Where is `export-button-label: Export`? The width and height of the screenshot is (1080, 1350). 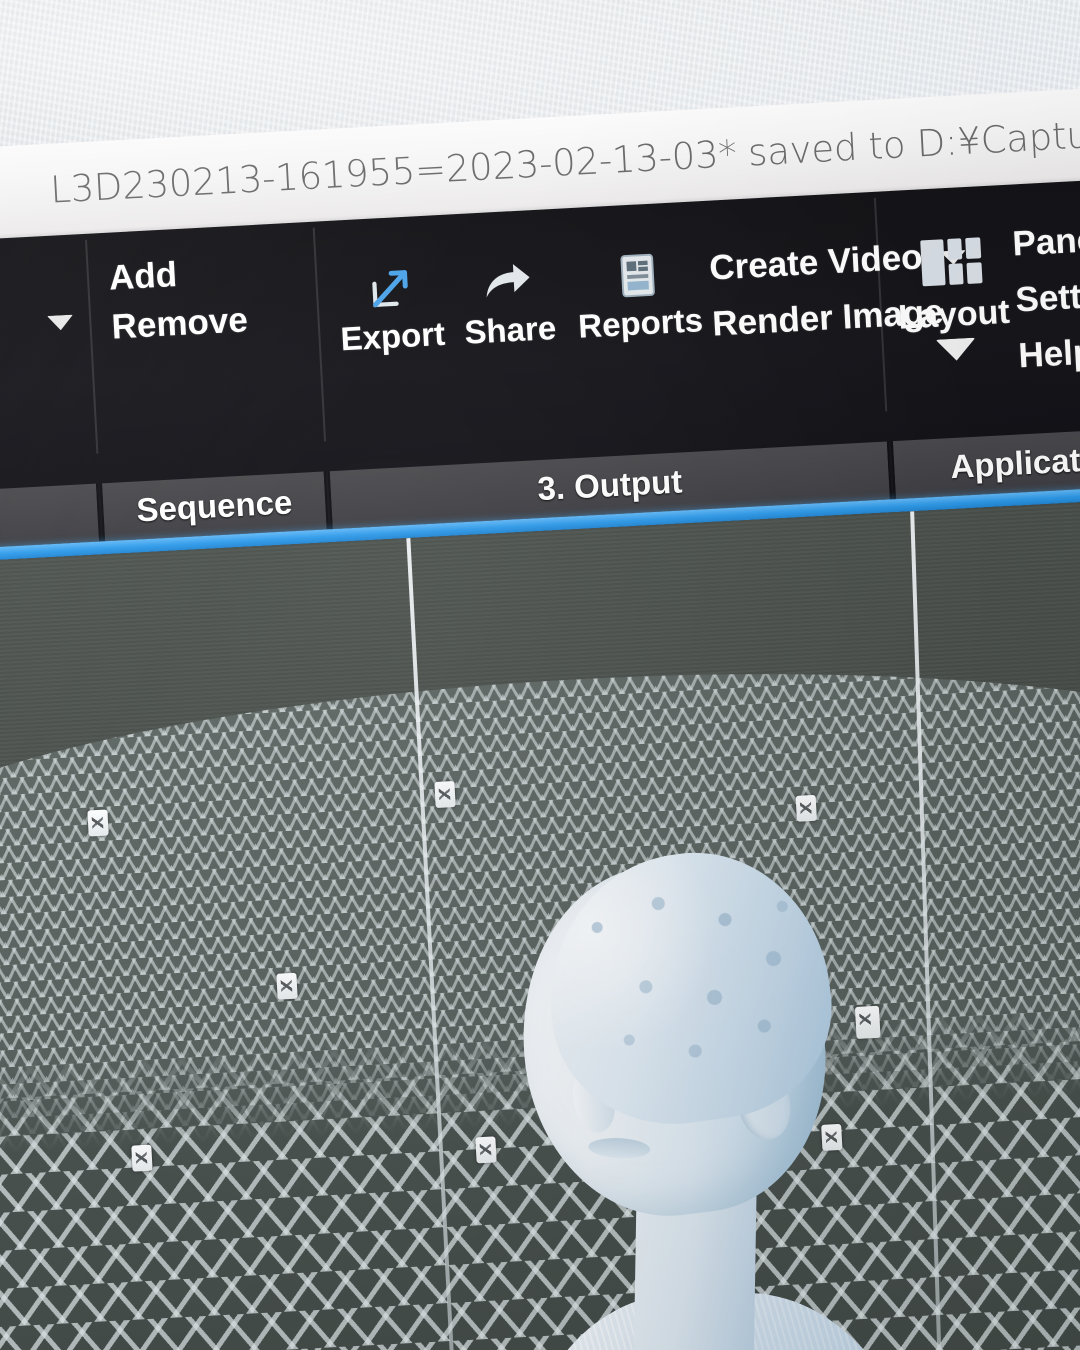 export-button-label: Export is located at coordinates (392, 336).